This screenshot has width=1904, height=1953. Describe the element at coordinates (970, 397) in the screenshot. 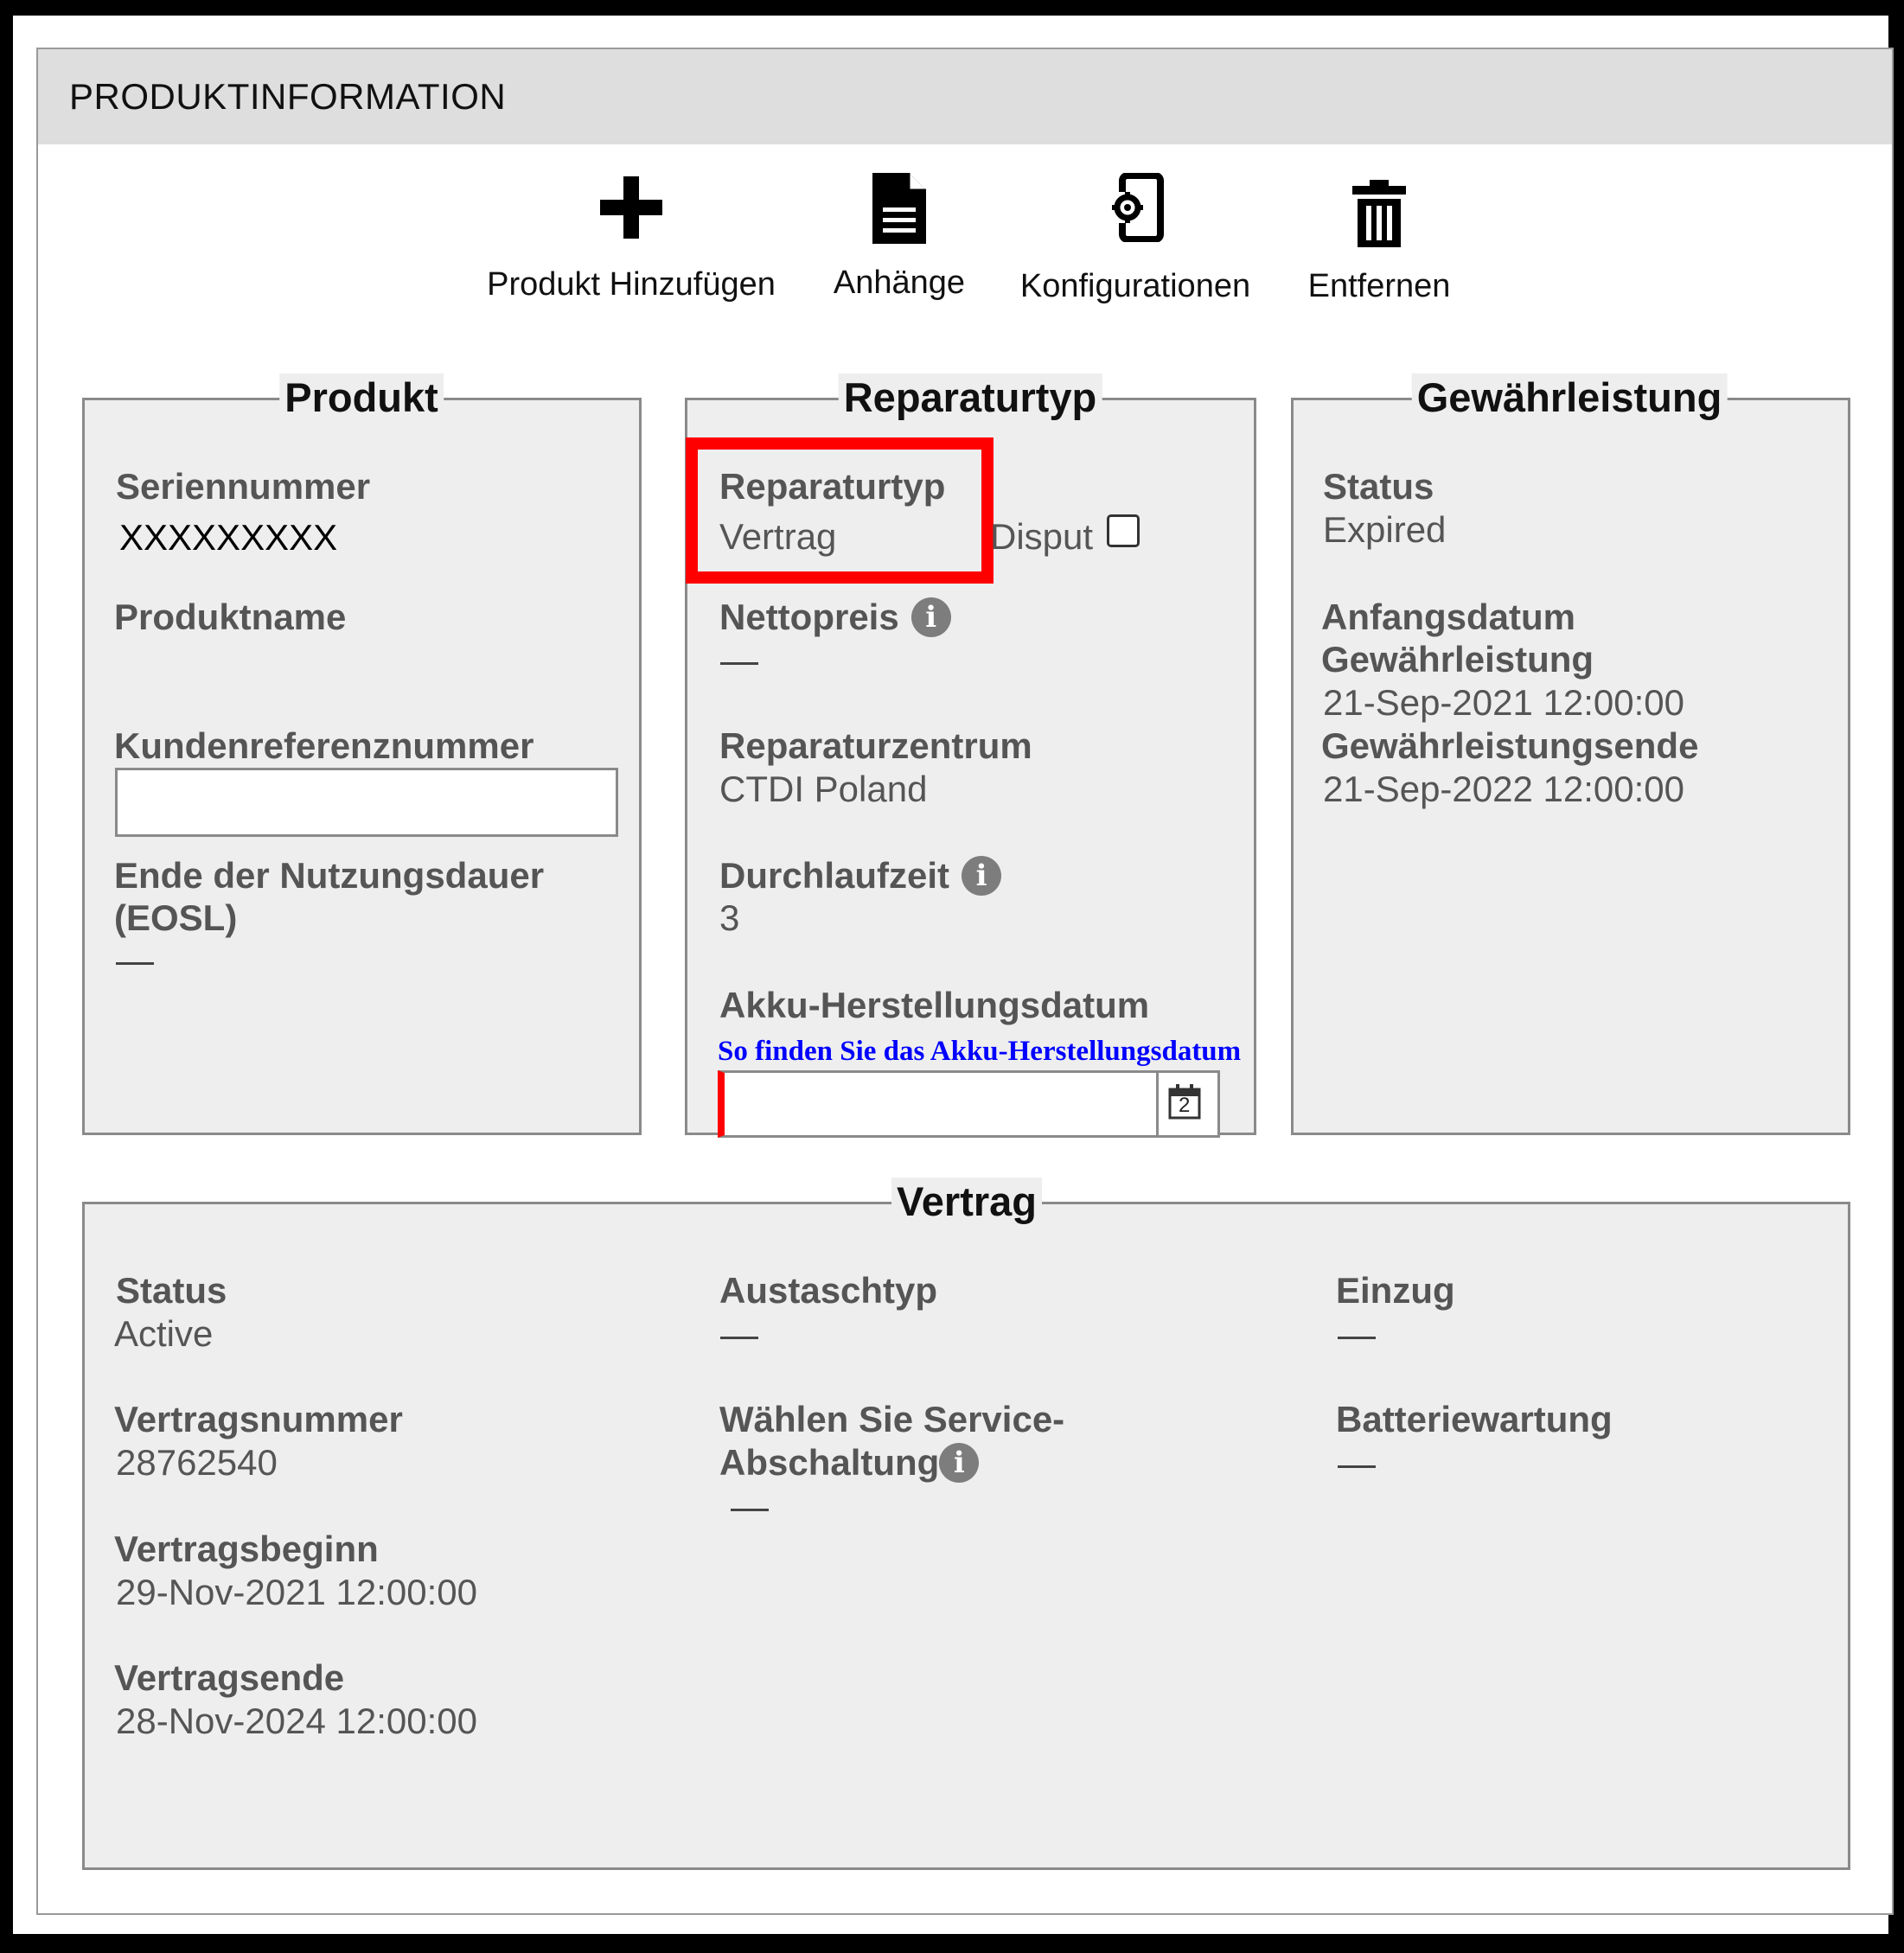

I see `reparaturtyp-legend: Reparaturtyp` at that location.